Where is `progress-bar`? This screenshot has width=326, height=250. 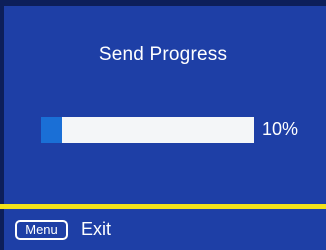 progress-bar is located at coordinates (147, 130).